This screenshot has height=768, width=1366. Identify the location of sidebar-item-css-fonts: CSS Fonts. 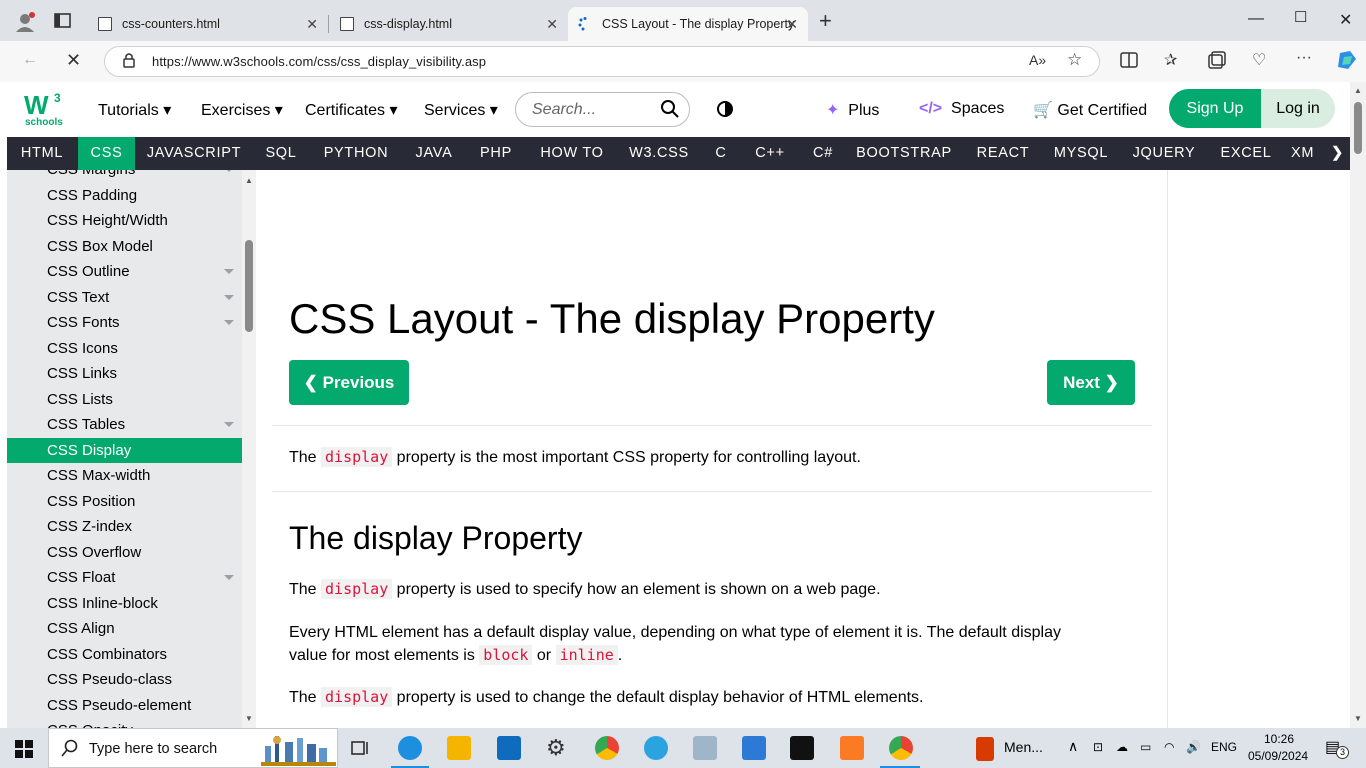
(124, 322).